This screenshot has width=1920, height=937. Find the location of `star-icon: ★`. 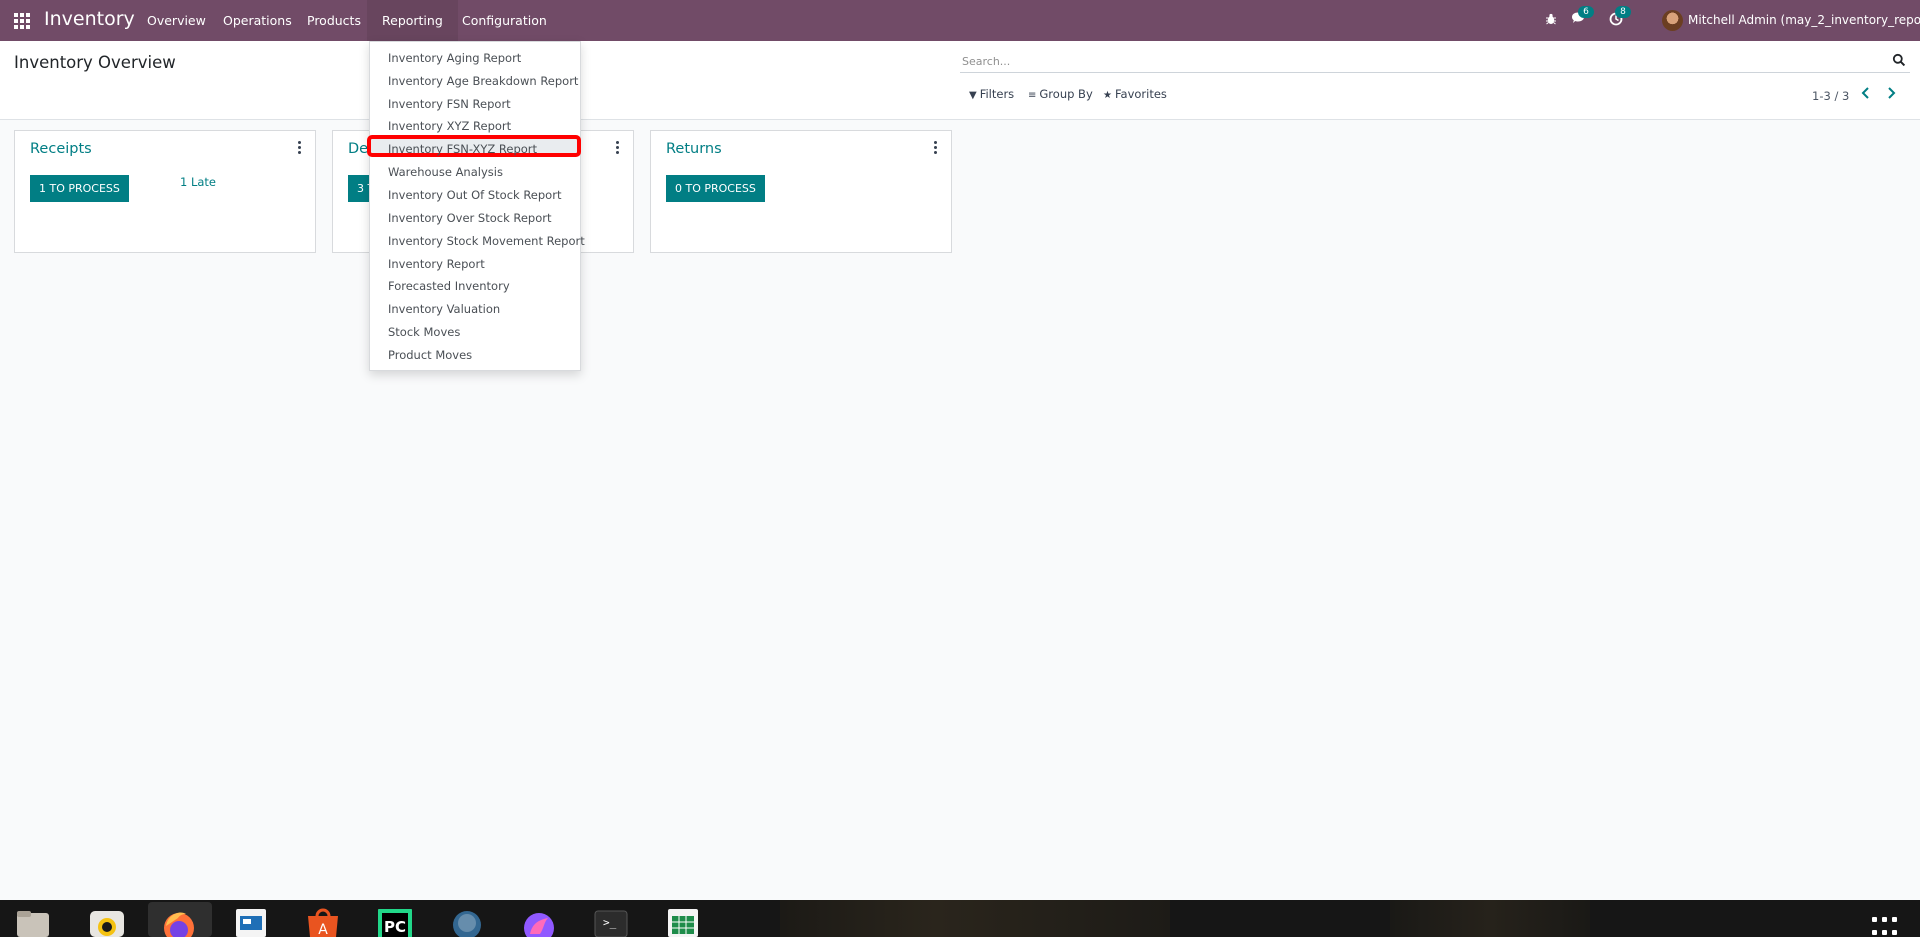

star-icon: ★ is located at coordinates (1107, 95).